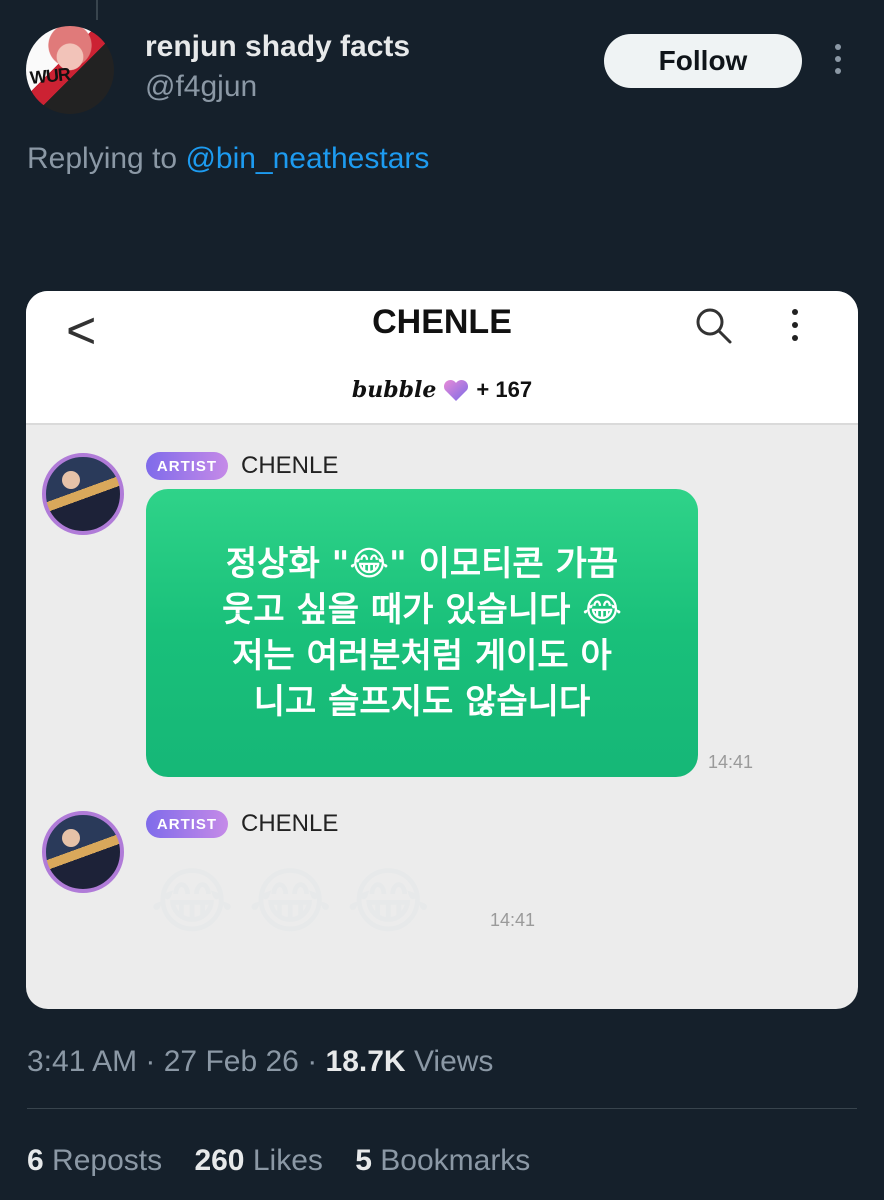 The image size is (884, 1200). Describe the element at coordinates (422, 656) in the screenshot. I see `message-line: 저는 여러분처럼 게이도 아` at that location.